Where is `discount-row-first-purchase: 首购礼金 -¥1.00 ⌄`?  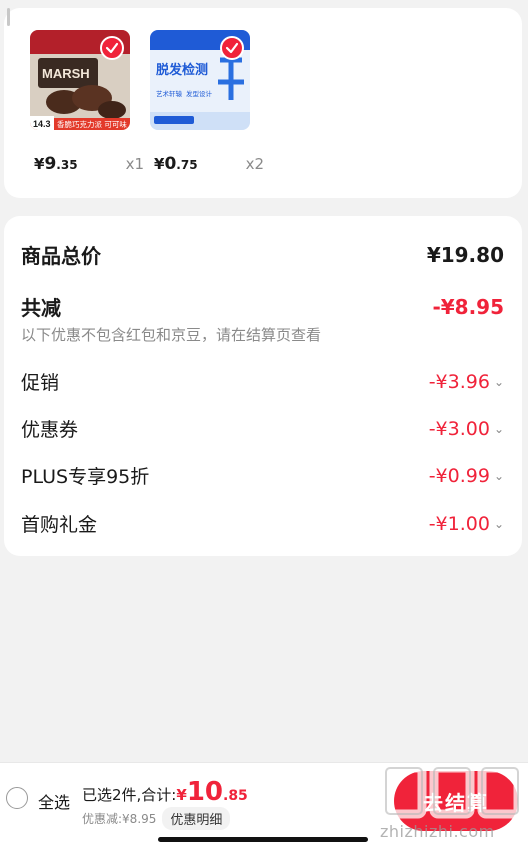
discount-row-first-purchase: 首购礼金 -¥1.00 ⌄ is located at coordinates (262, 523).